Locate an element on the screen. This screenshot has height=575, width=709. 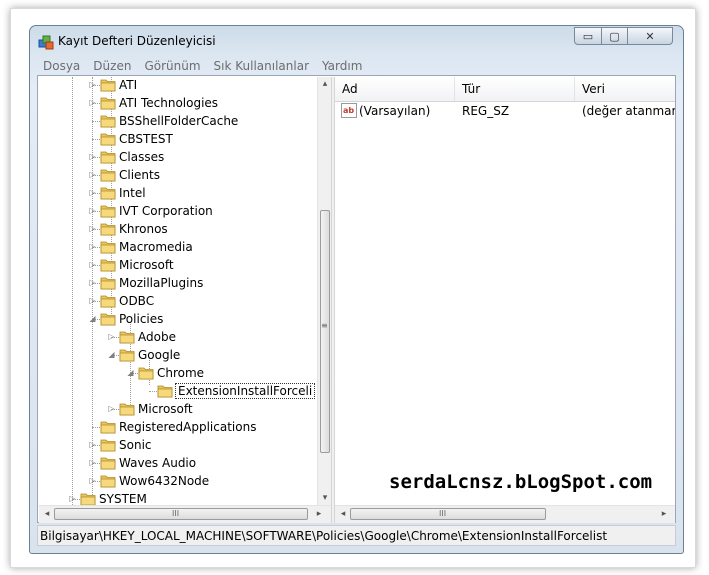
column-header-data: Veri is located at coordinates (625, 89).